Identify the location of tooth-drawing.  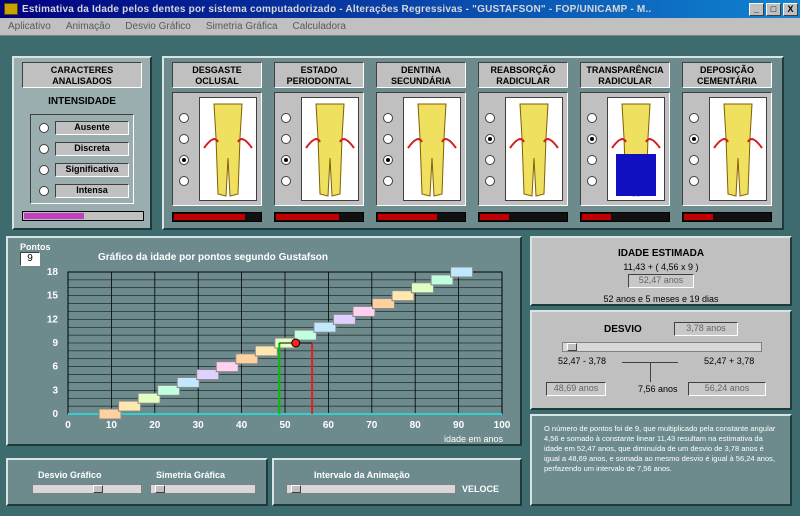
(432, 149).